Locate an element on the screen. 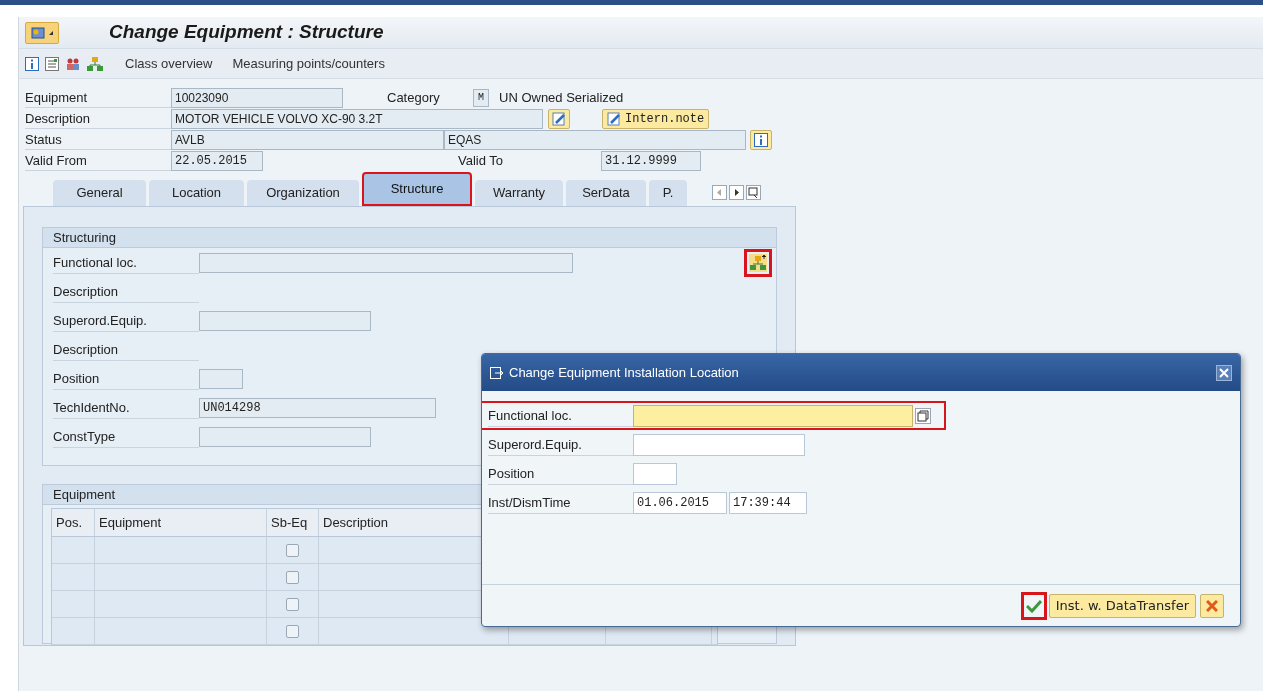 The height and width of the screenshot is (691, 1263). document-icon is located at coordinates (52, 63).